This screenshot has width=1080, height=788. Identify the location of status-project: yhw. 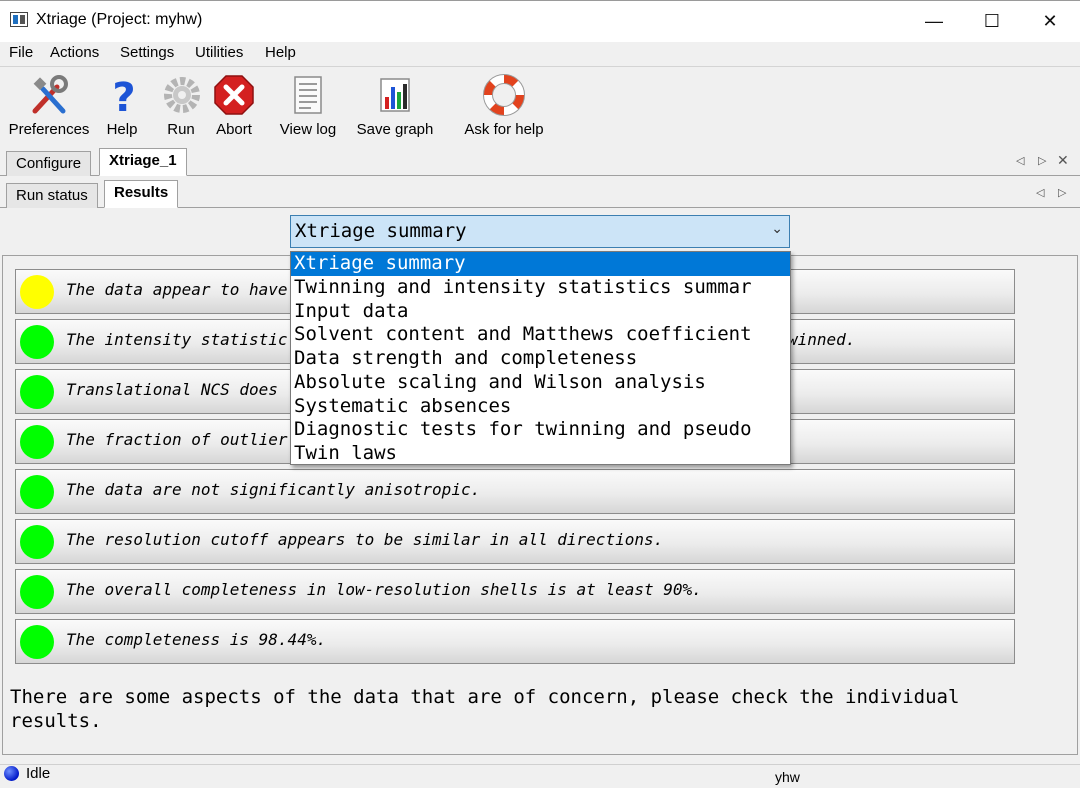
(787, 777).